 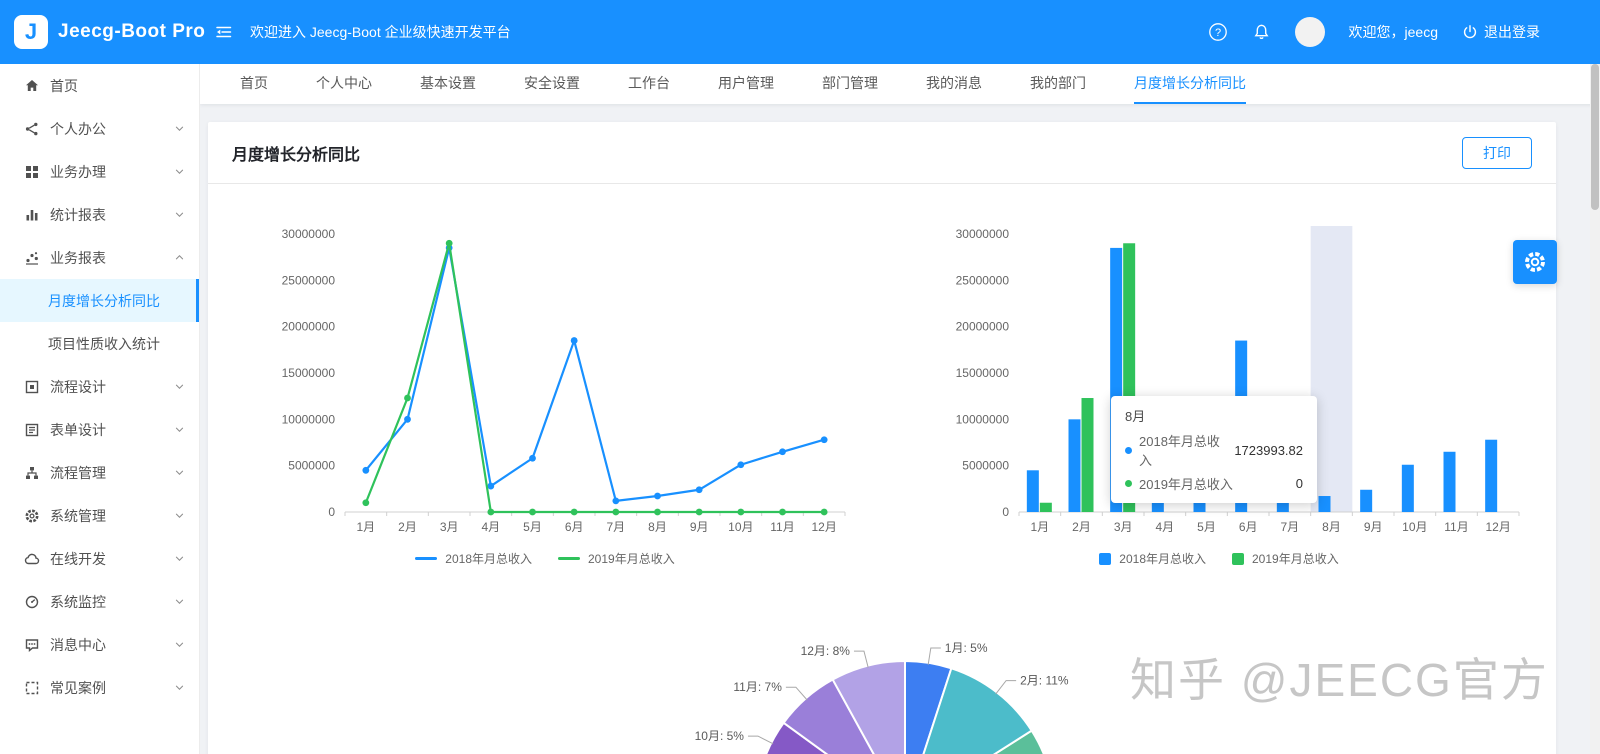 What do you see at coordinates (1128, 450) in the screenshot?
I see `series-dot-icon` at bounding box center [1128, 450].